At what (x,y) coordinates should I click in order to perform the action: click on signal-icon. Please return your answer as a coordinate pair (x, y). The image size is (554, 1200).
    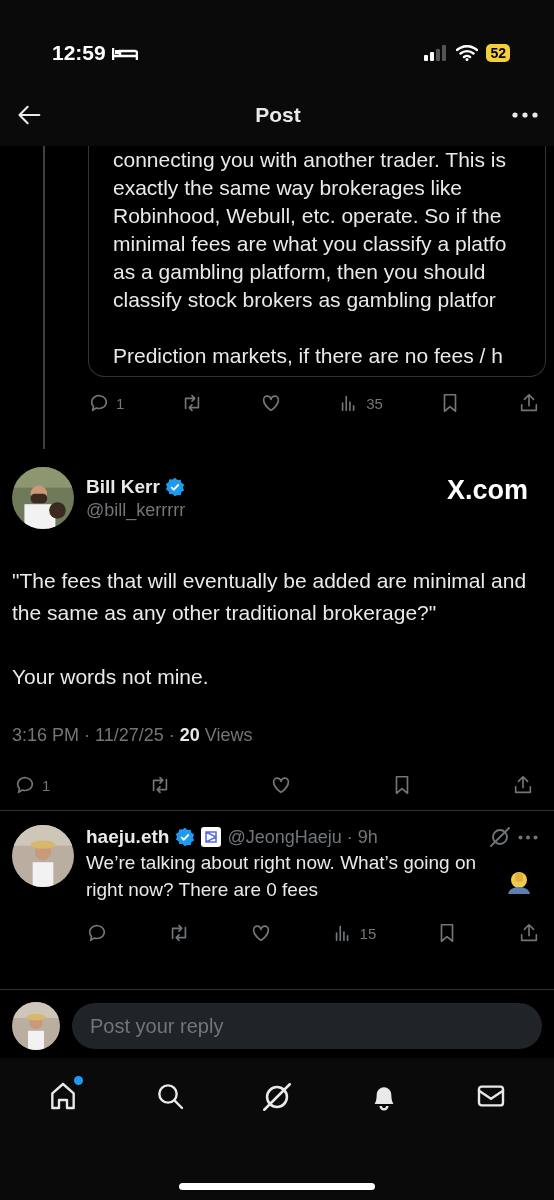
    Looking at the image, I should click on (436, 53).